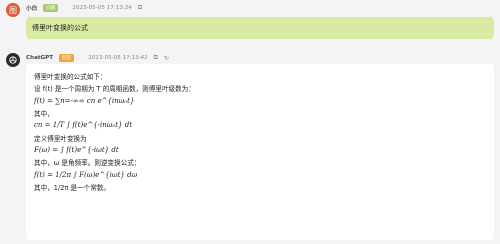  Describe the element at coordinates (83, 125) in the screenshot. I see `formula-coefficient: cn = 1/T ∫ f(t)e^{-inω₀t} dt` at that location.